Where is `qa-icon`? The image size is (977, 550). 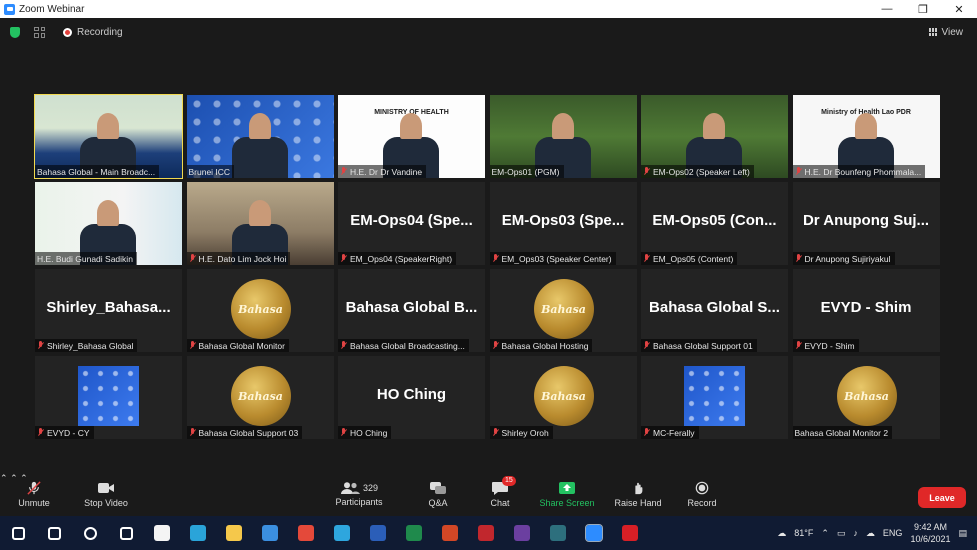
qa-icon is located at coordinates (438, 488).